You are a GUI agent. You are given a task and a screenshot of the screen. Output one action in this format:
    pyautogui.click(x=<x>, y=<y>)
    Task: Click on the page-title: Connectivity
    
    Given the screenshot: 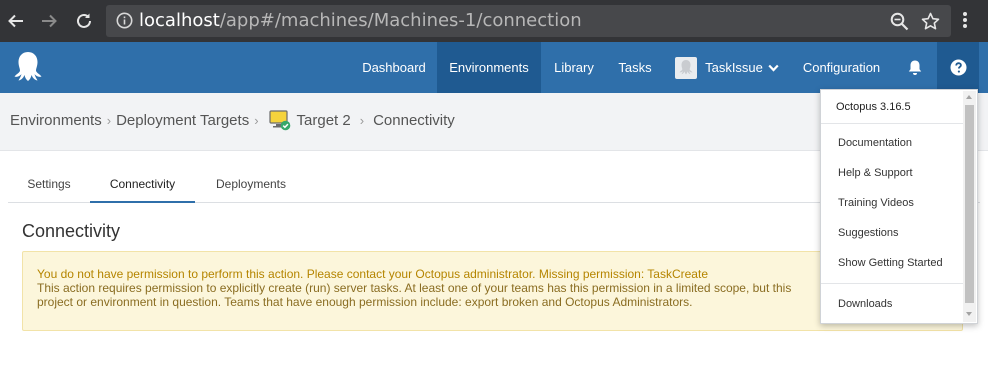 What is the action you would take?
    pyautogui.click(x=71, y=231)
    